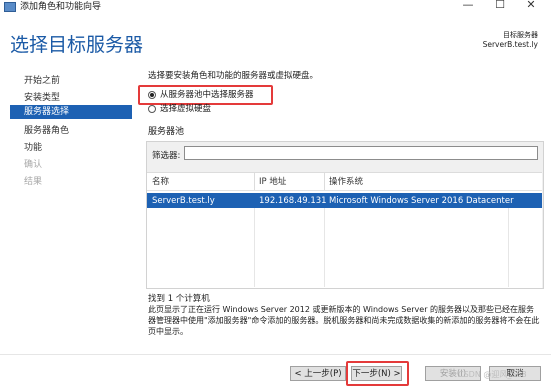 This screenshot has width=551, height=390. I want to click on server-pool-heading: 服务器池, so click(166, 132).